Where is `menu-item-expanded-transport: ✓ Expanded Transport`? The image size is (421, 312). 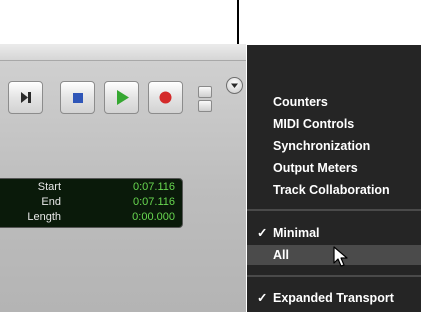
menu-item-expanded-transport: ✓ Expanded Transport is located at coordinates (334, 298).